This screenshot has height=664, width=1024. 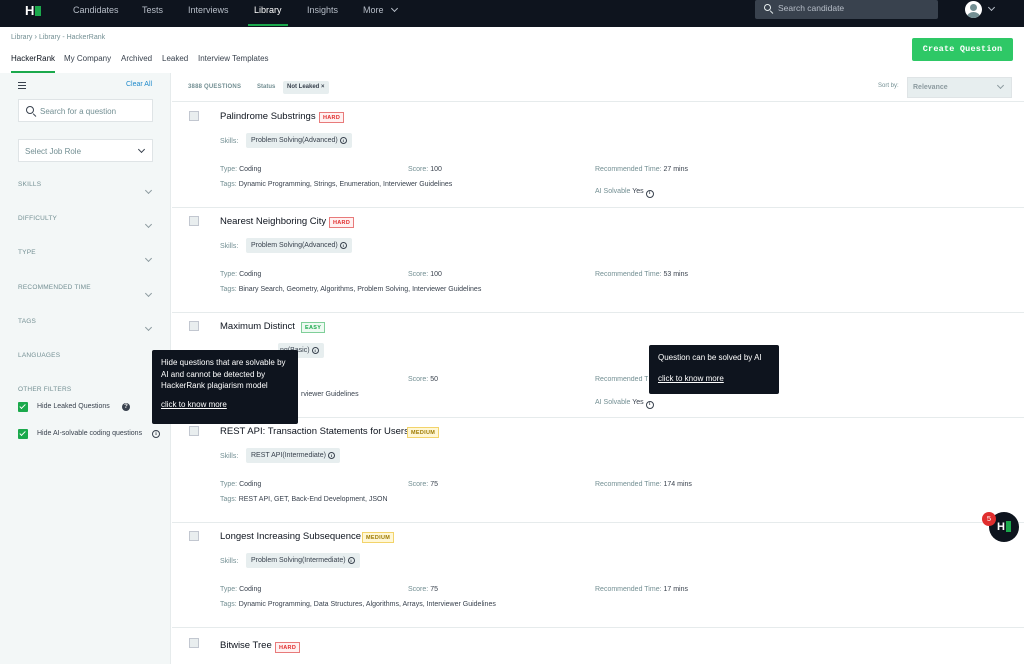 What do you see at coordinates (78, 111) in the screenshot?
I see `question-search-placeholder: Search for a question` at bounding box center [78, 111].